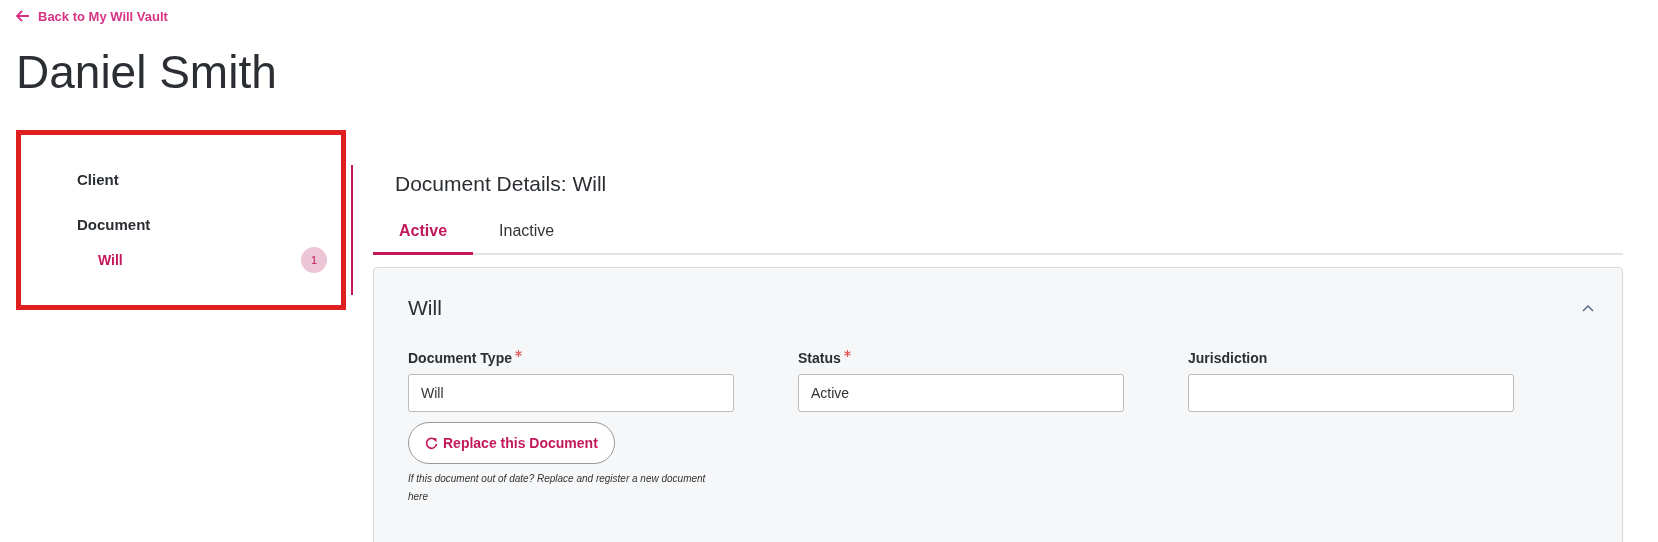 The image size is (1658, 542). Describe the element at coordinates (423, 233) in the screenshot. I see `tab: Active` at that location.